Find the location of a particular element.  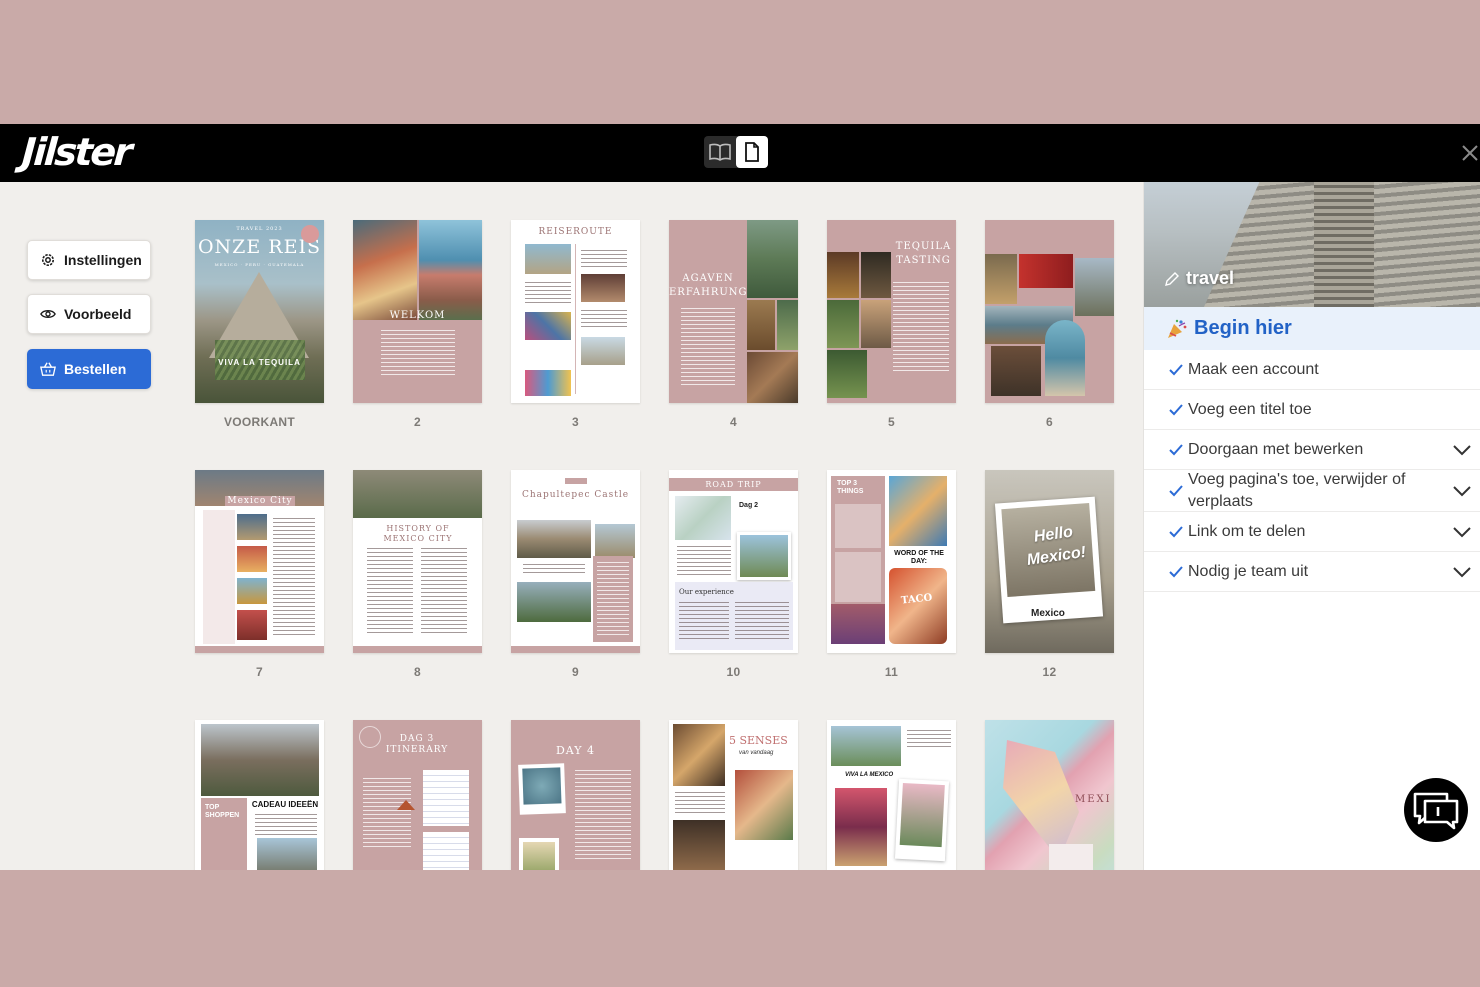

page-2: WELKOM 2 is located at coordinates (417, 324).